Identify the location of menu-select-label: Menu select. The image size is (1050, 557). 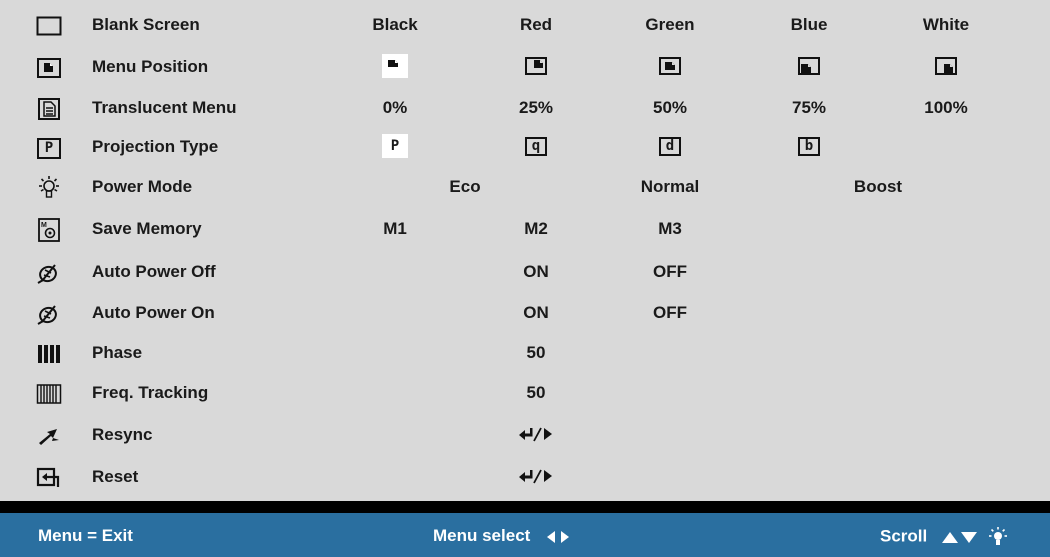
(482, 535).